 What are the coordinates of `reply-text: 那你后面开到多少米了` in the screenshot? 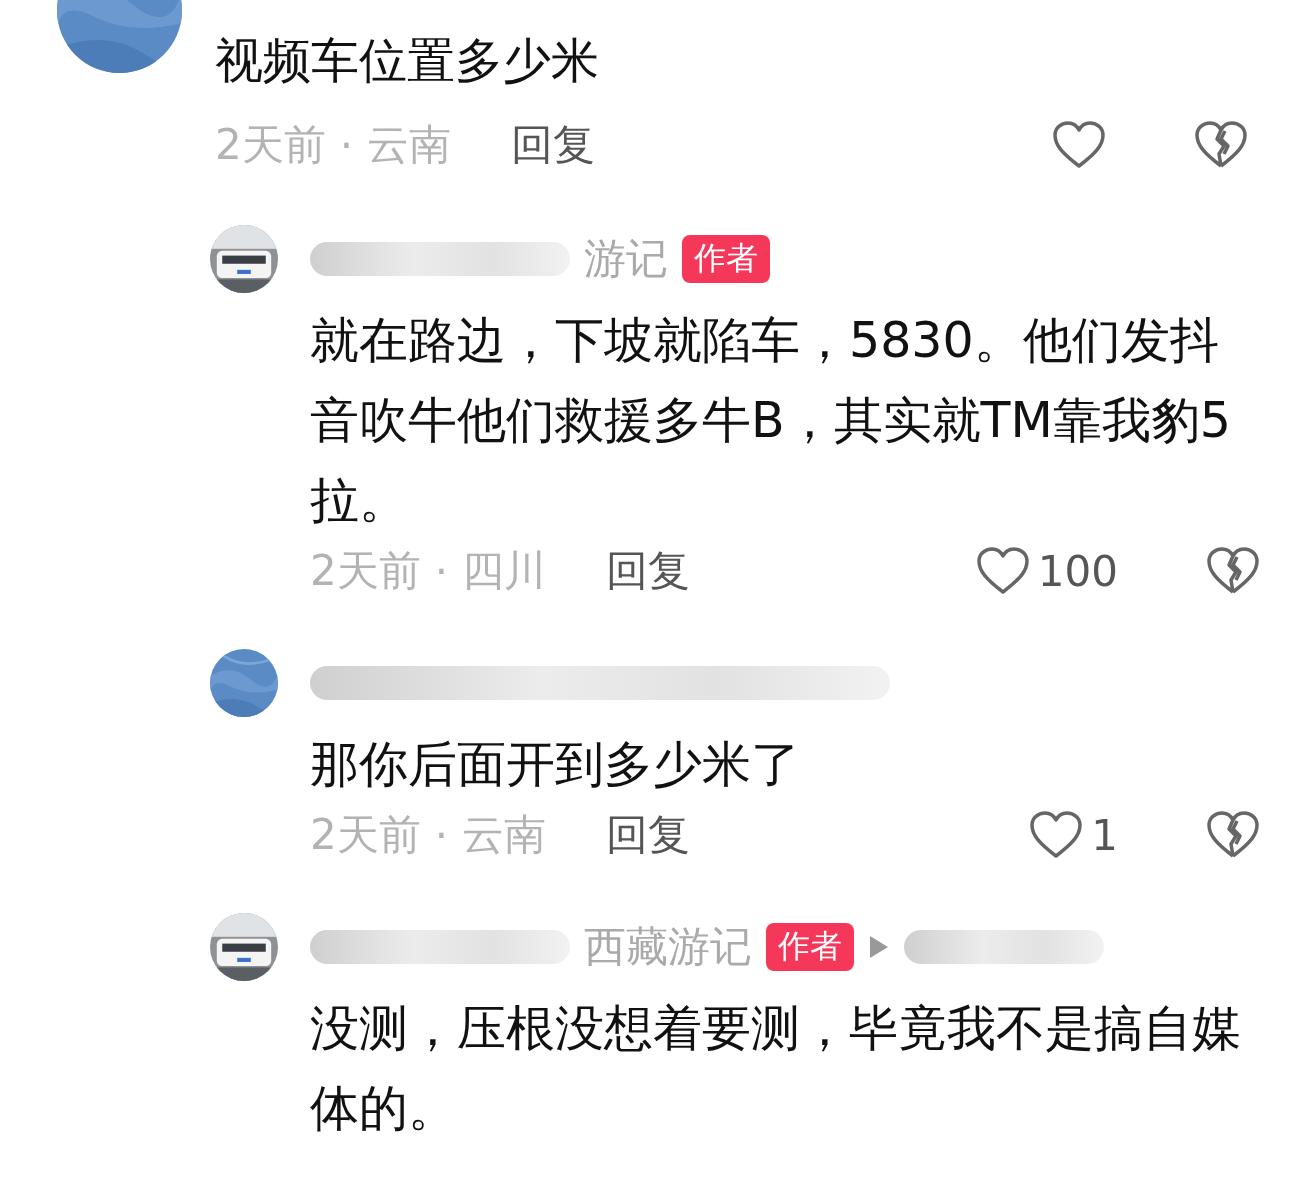 It's located at (555, 765).